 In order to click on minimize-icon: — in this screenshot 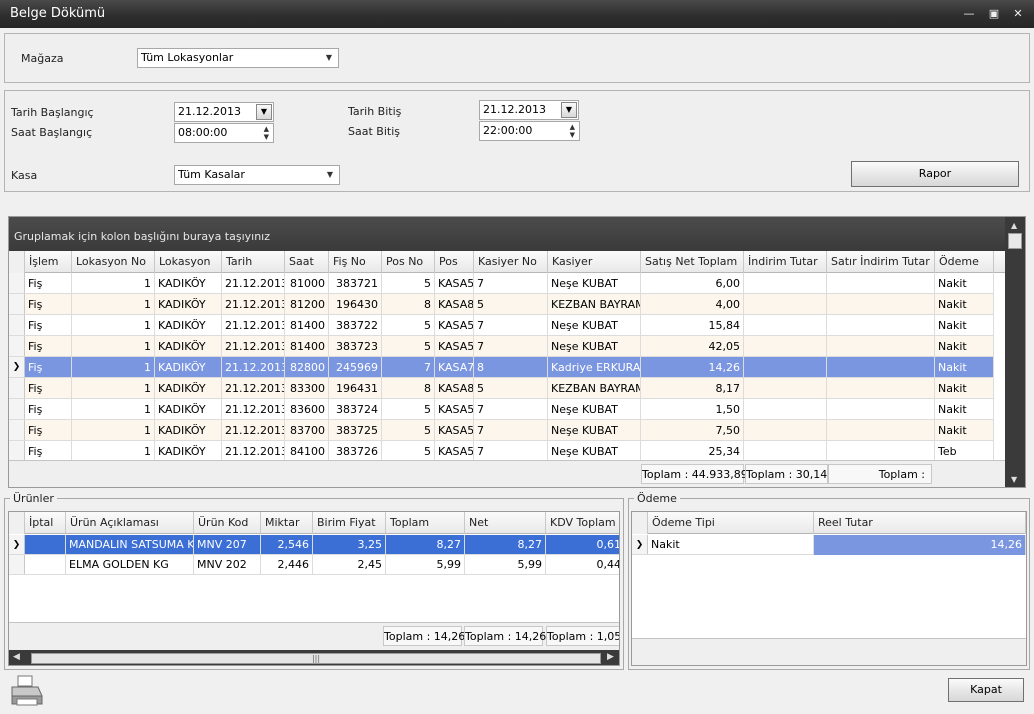, I will do `click(969, 14)`.